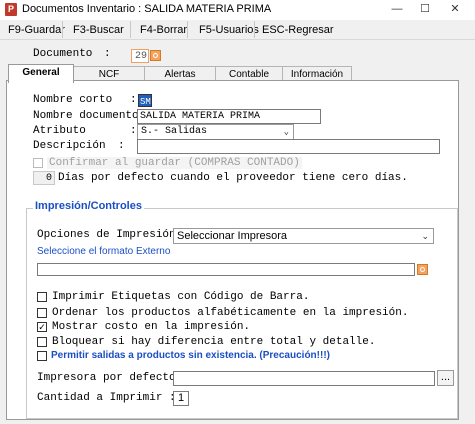 Image resolution: width=475 pixels, height=424 pixels. I want to click on nombre-documento-label: Nombre documento:, so click(89, 116).